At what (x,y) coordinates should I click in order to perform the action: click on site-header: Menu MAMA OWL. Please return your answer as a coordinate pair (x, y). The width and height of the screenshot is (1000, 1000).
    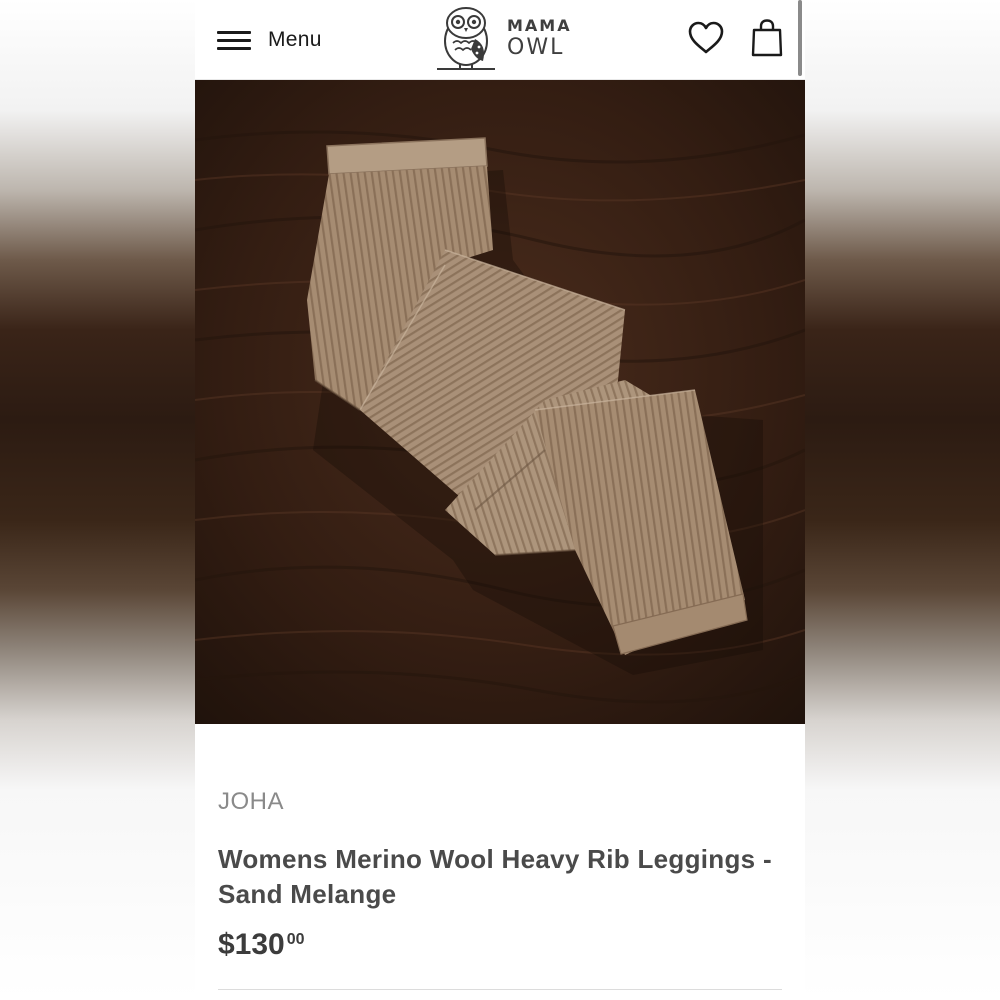
    Looking at the image, I should click on (500, 40).